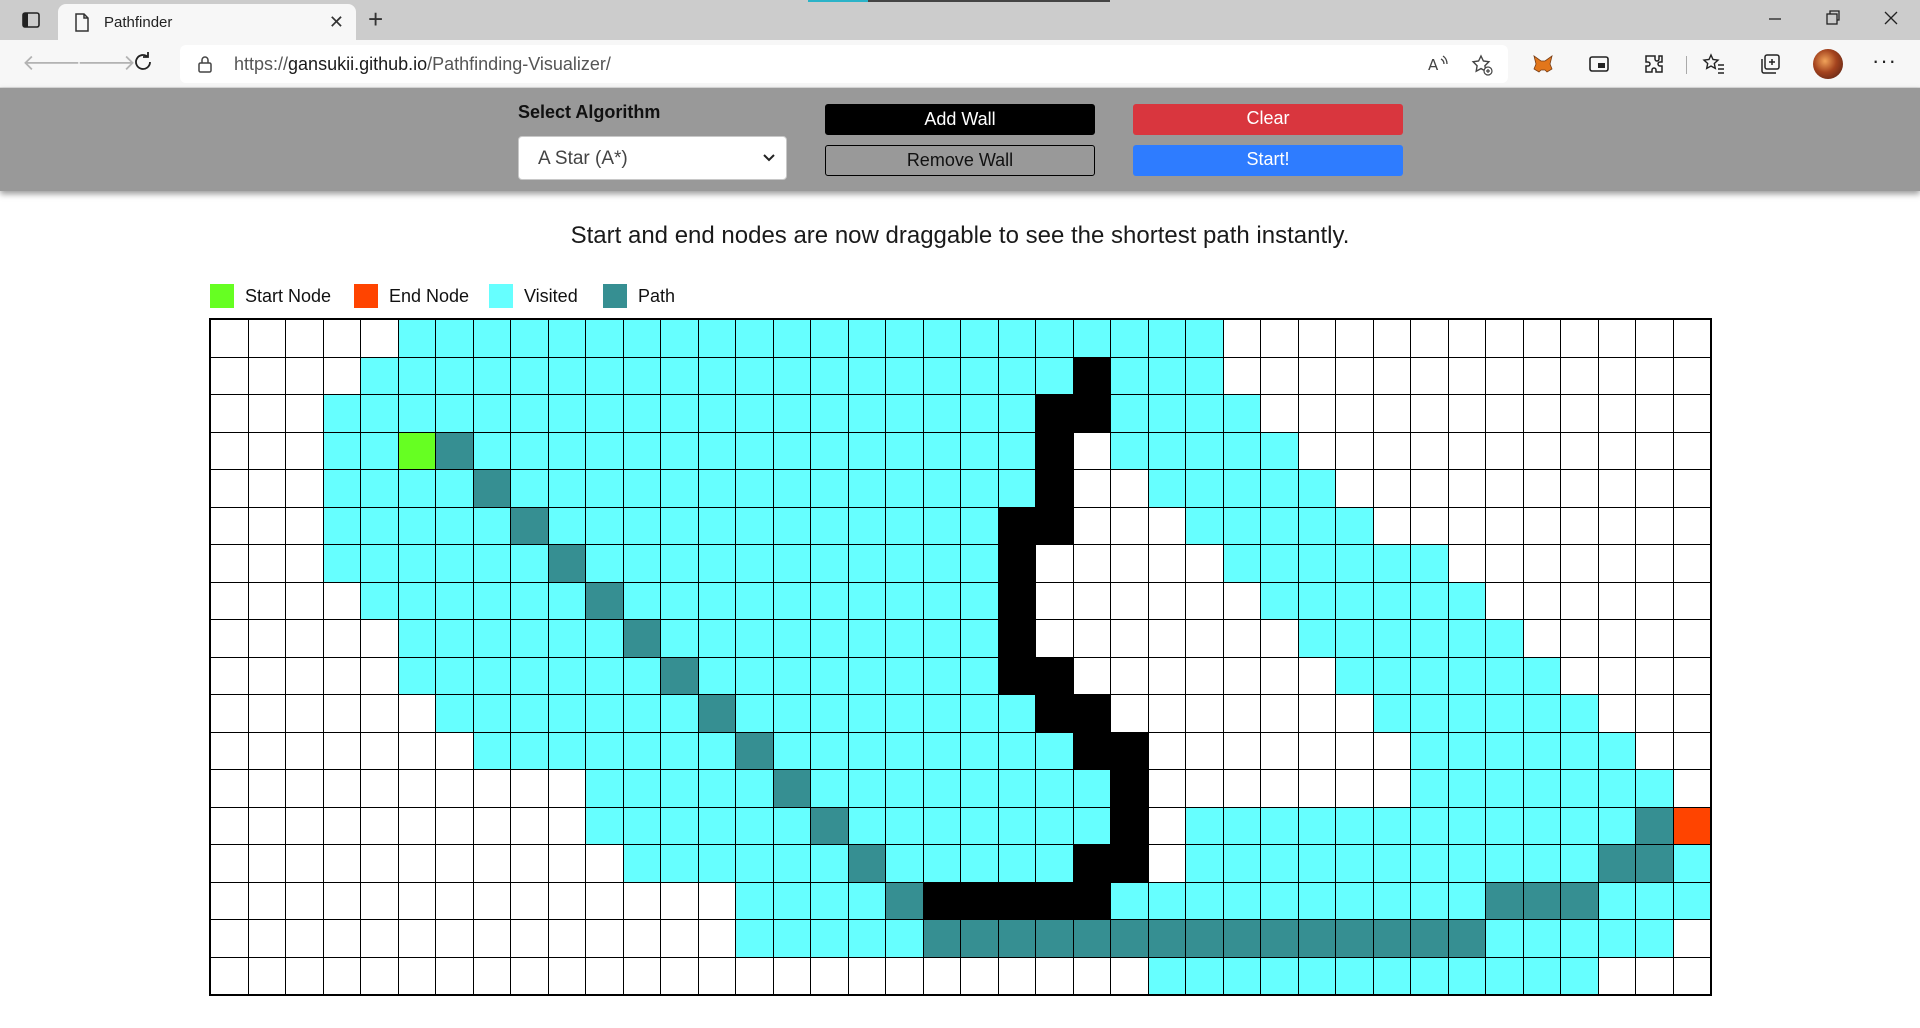 This screenshot has width=1920, height=1028. I want to click on close-window-icon, so click(1891, 20).